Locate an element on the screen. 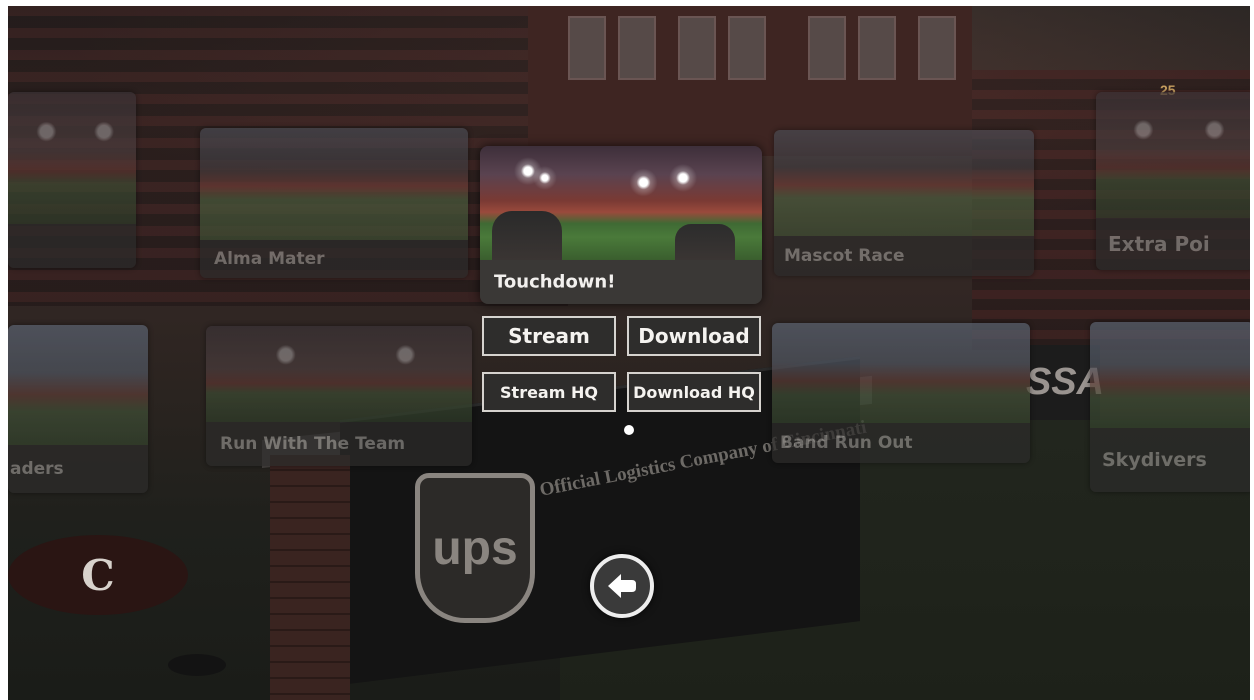 The width and height of the screenshot is (1254, 700). video-card is located at coordinates (72, 180).